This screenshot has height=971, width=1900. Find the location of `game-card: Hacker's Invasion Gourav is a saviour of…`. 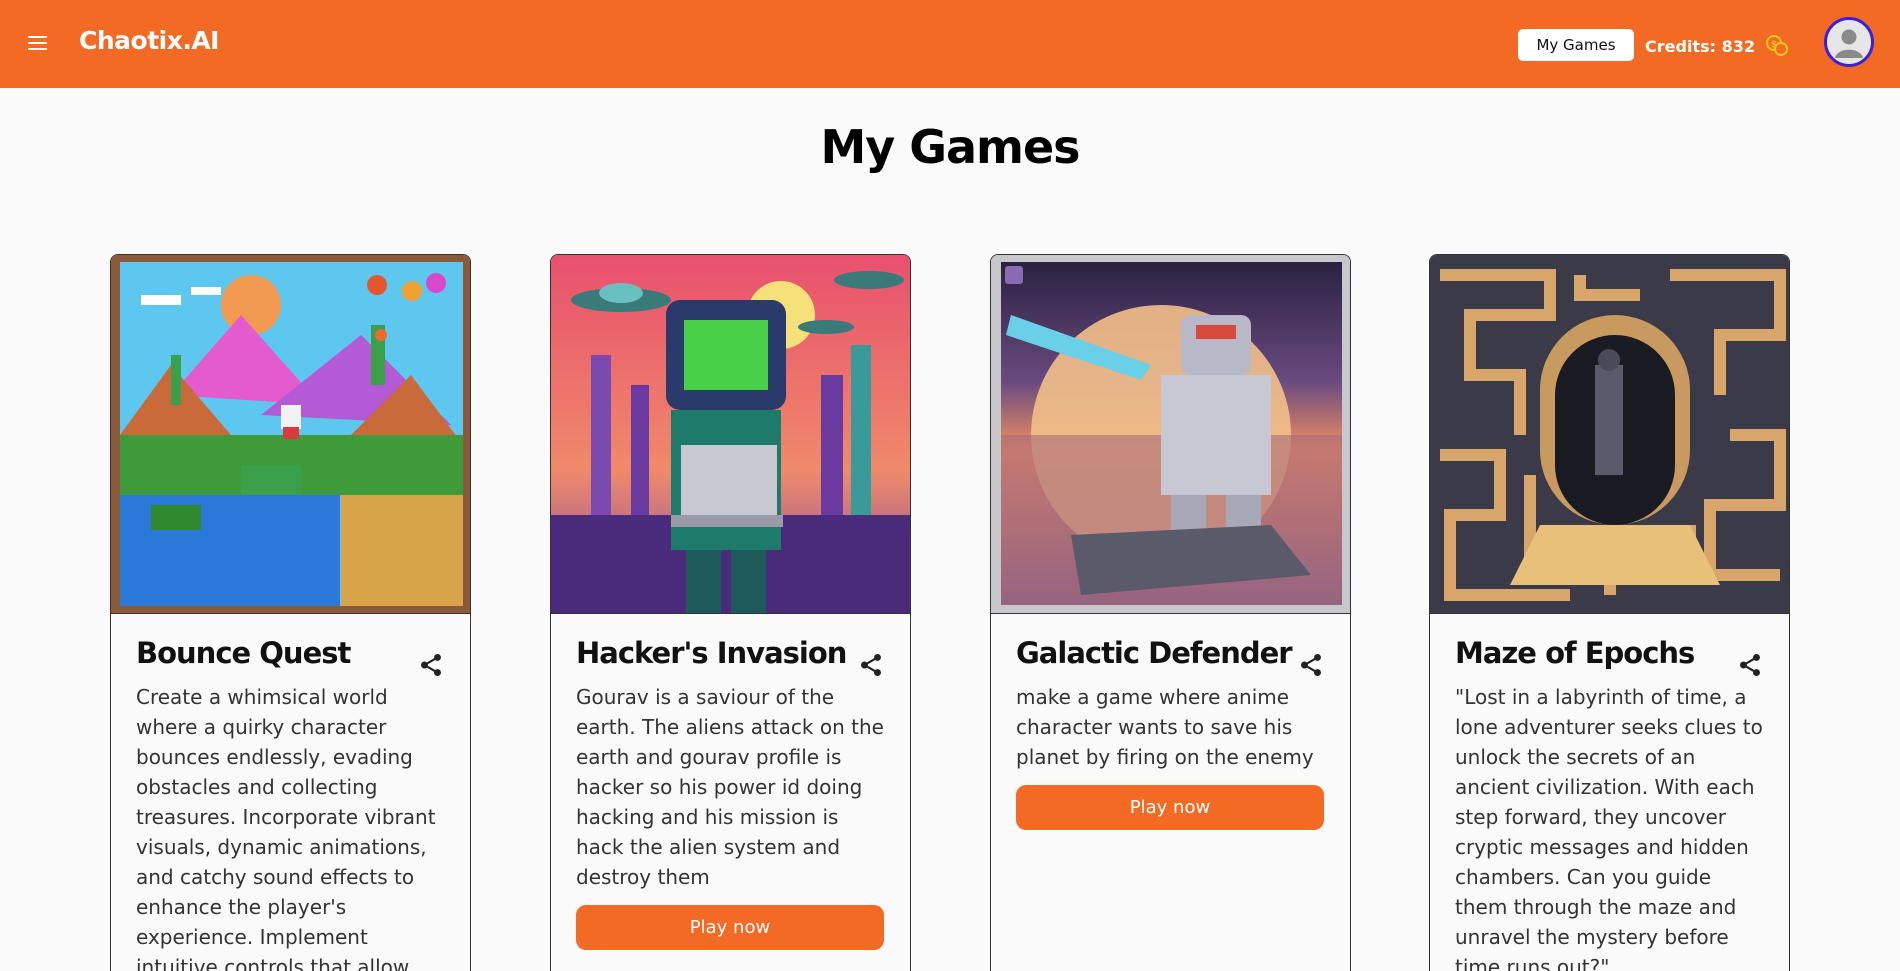

game-card: Hacker's Invasion Gourav is a saviour of… is located at coordinates (730, 612).